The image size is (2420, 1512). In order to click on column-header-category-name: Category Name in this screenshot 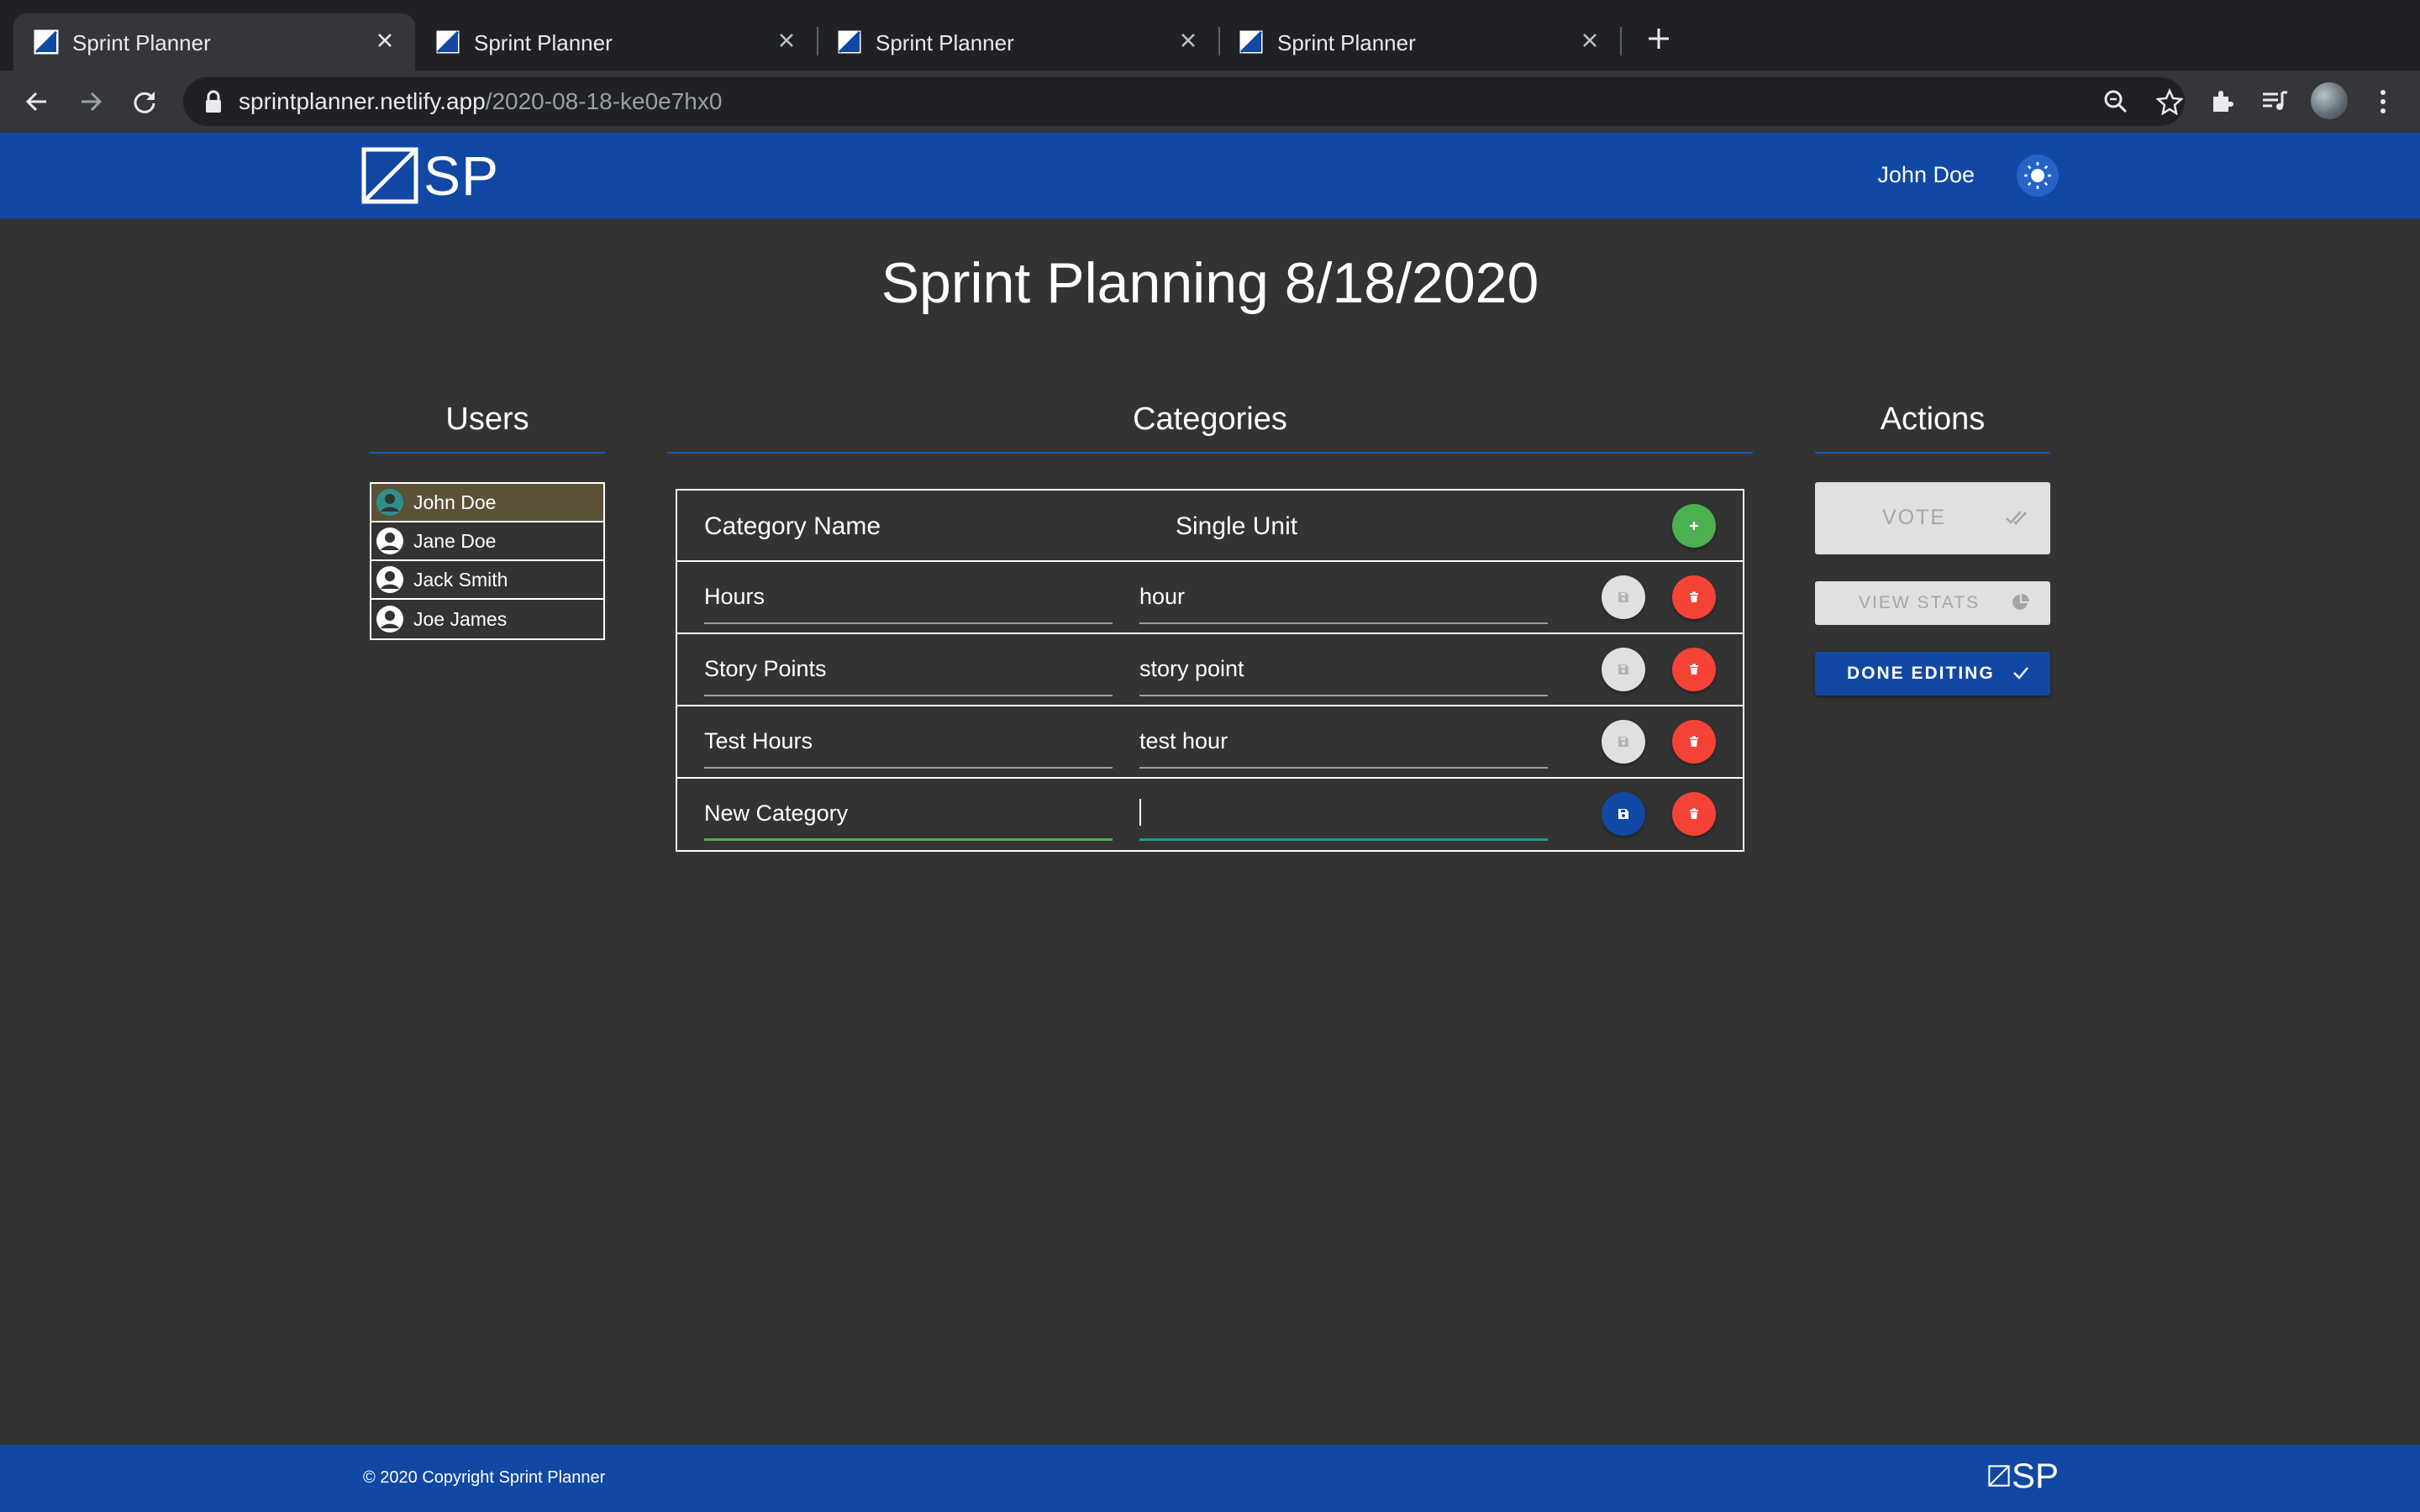, I will do `click(793, 526)`.